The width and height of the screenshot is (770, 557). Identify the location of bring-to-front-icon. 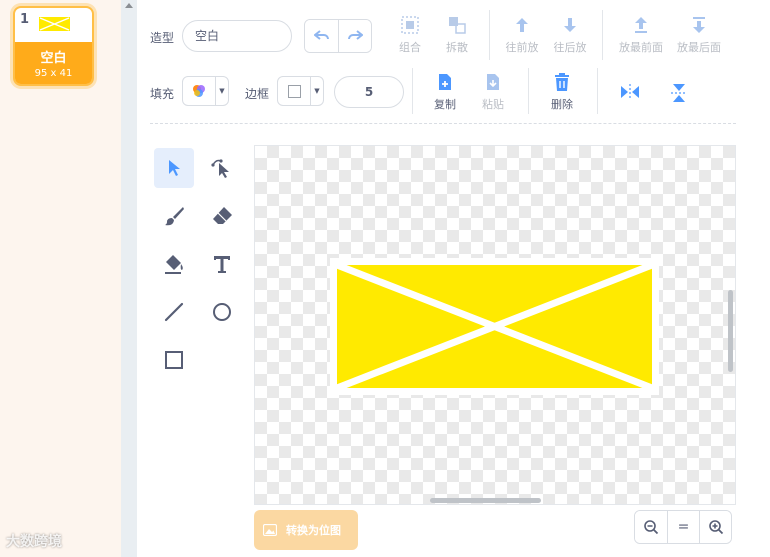
(641, 25).